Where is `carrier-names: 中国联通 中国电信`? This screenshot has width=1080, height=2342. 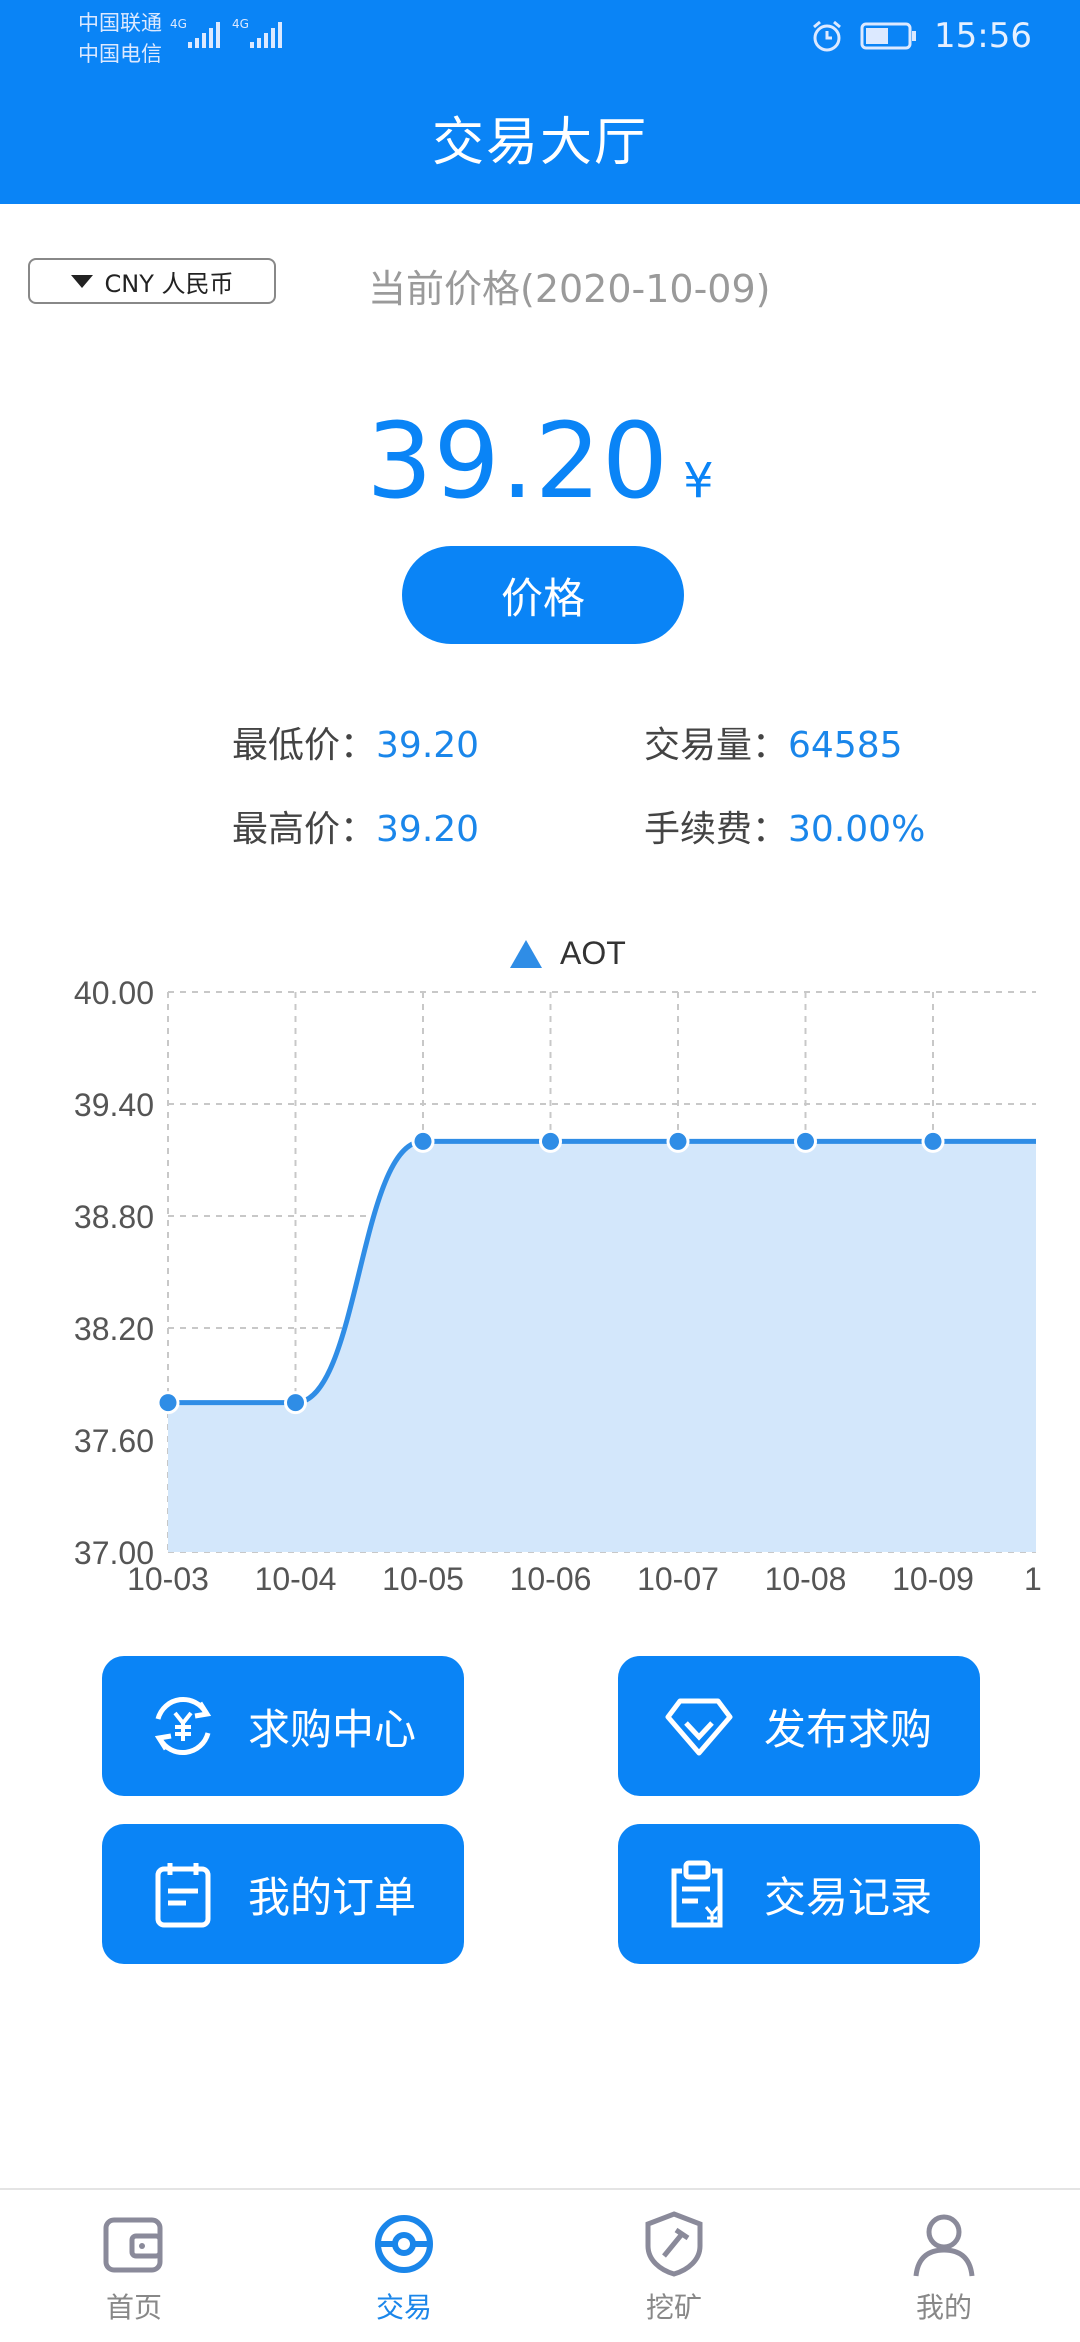
carrier-names: 中国联通 中国电信 is located at coordinates (120, 39).